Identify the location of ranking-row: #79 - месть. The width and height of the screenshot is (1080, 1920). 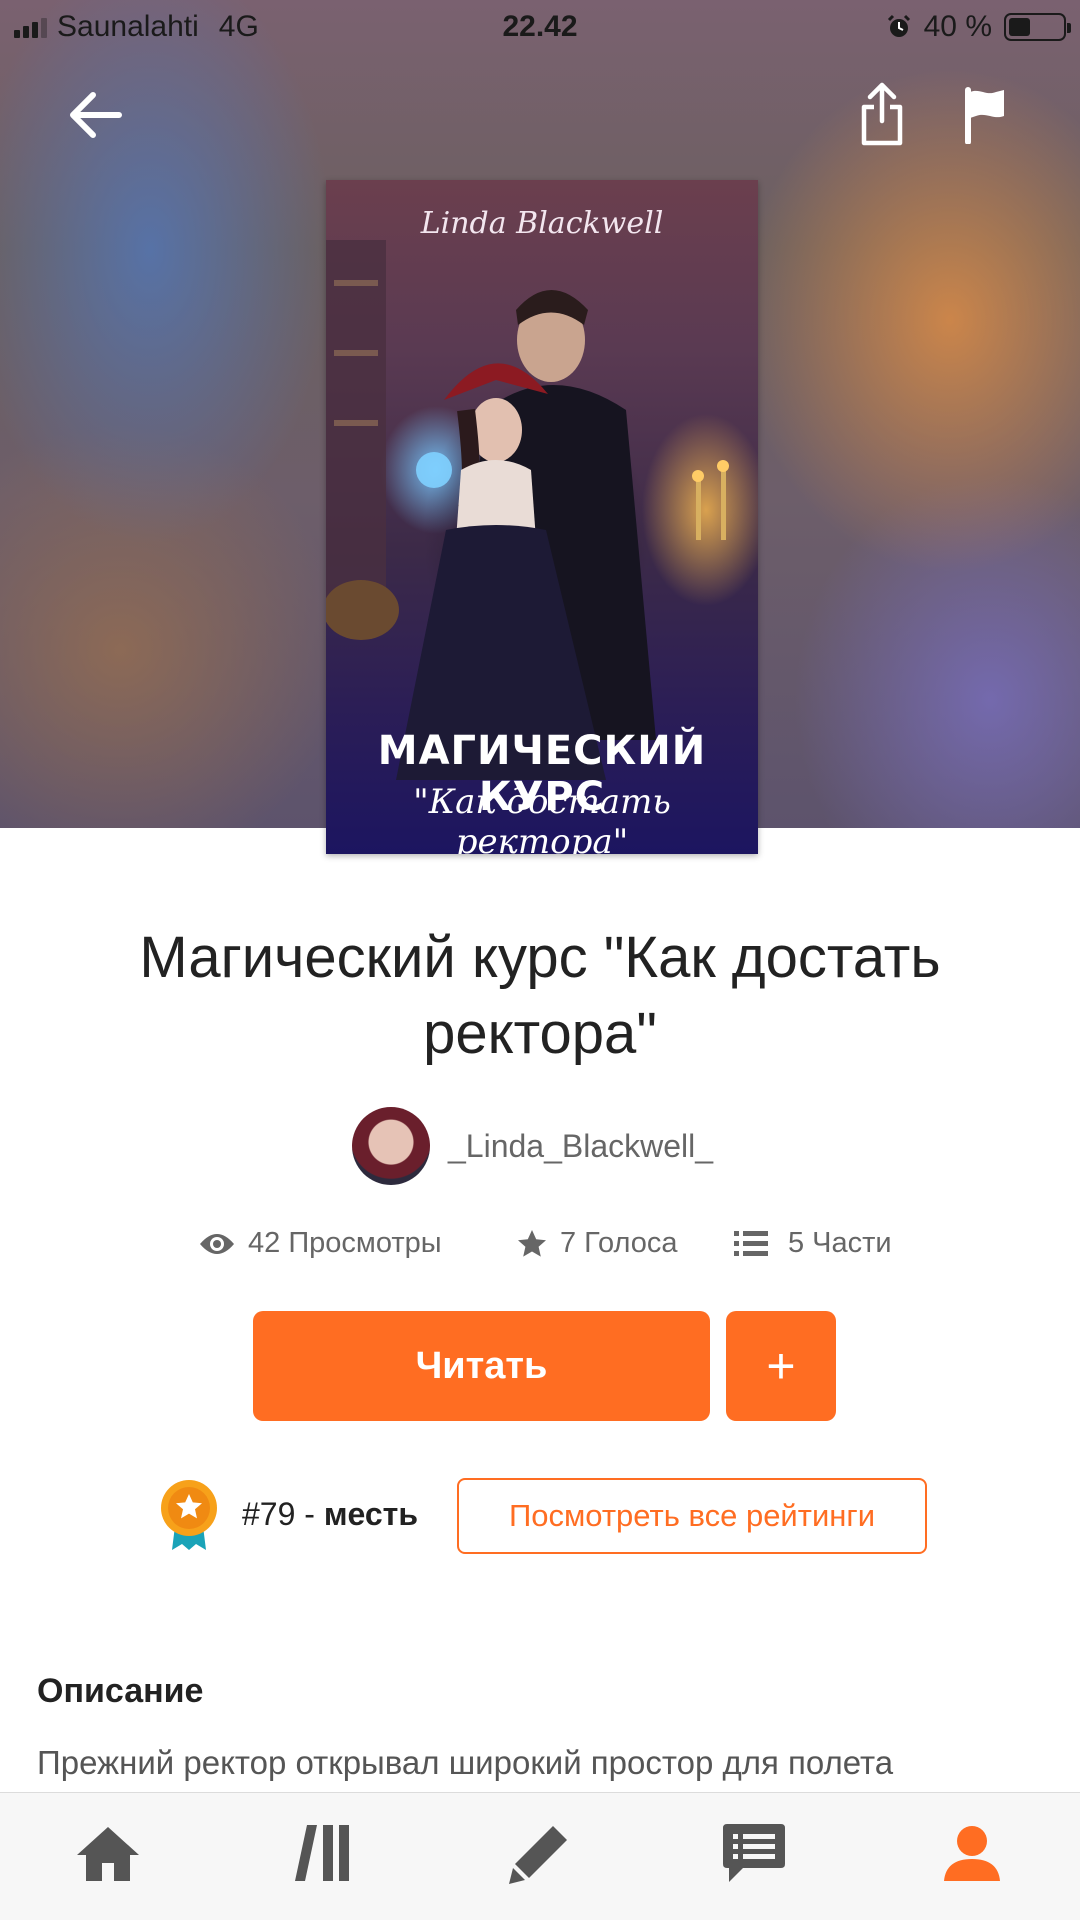
(288, 1514).